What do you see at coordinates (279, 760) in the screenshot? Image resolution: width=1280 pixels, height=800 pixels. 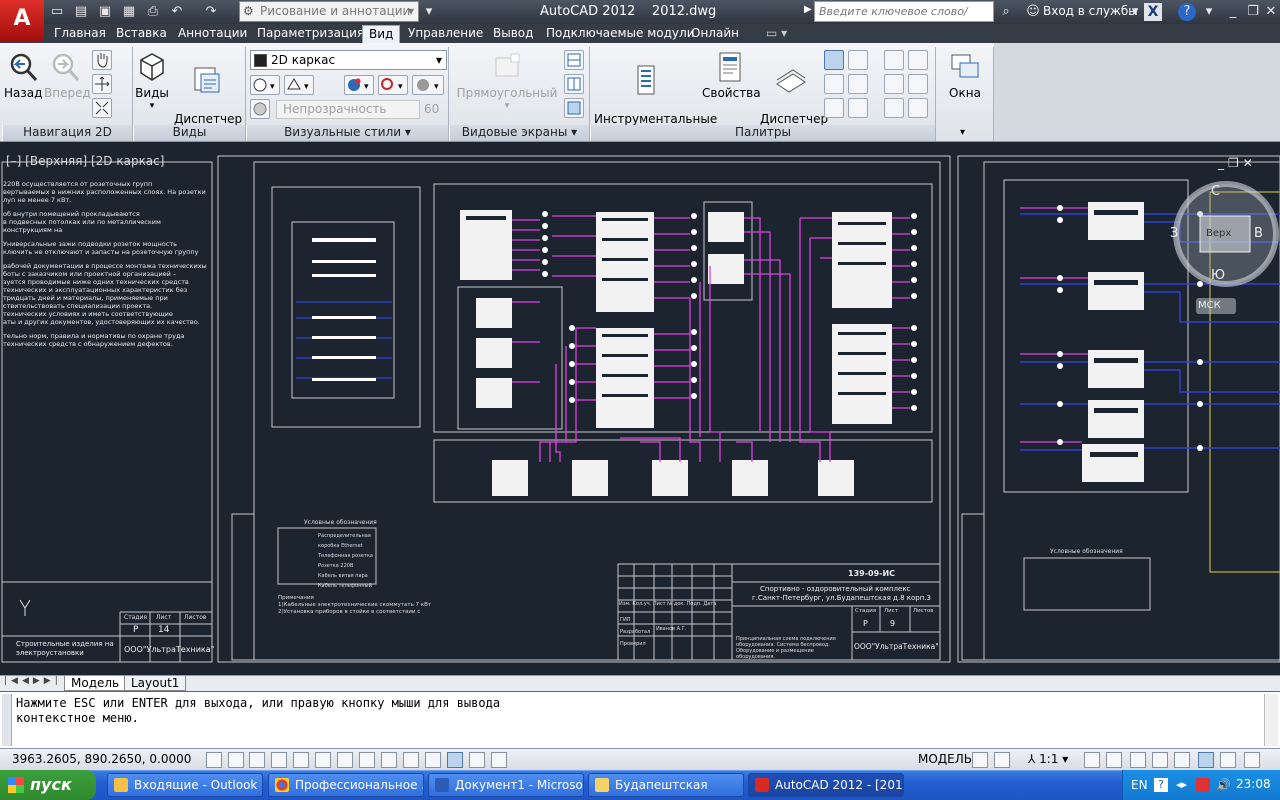 I see `ortho-icon` at bounding box center [279, 760].